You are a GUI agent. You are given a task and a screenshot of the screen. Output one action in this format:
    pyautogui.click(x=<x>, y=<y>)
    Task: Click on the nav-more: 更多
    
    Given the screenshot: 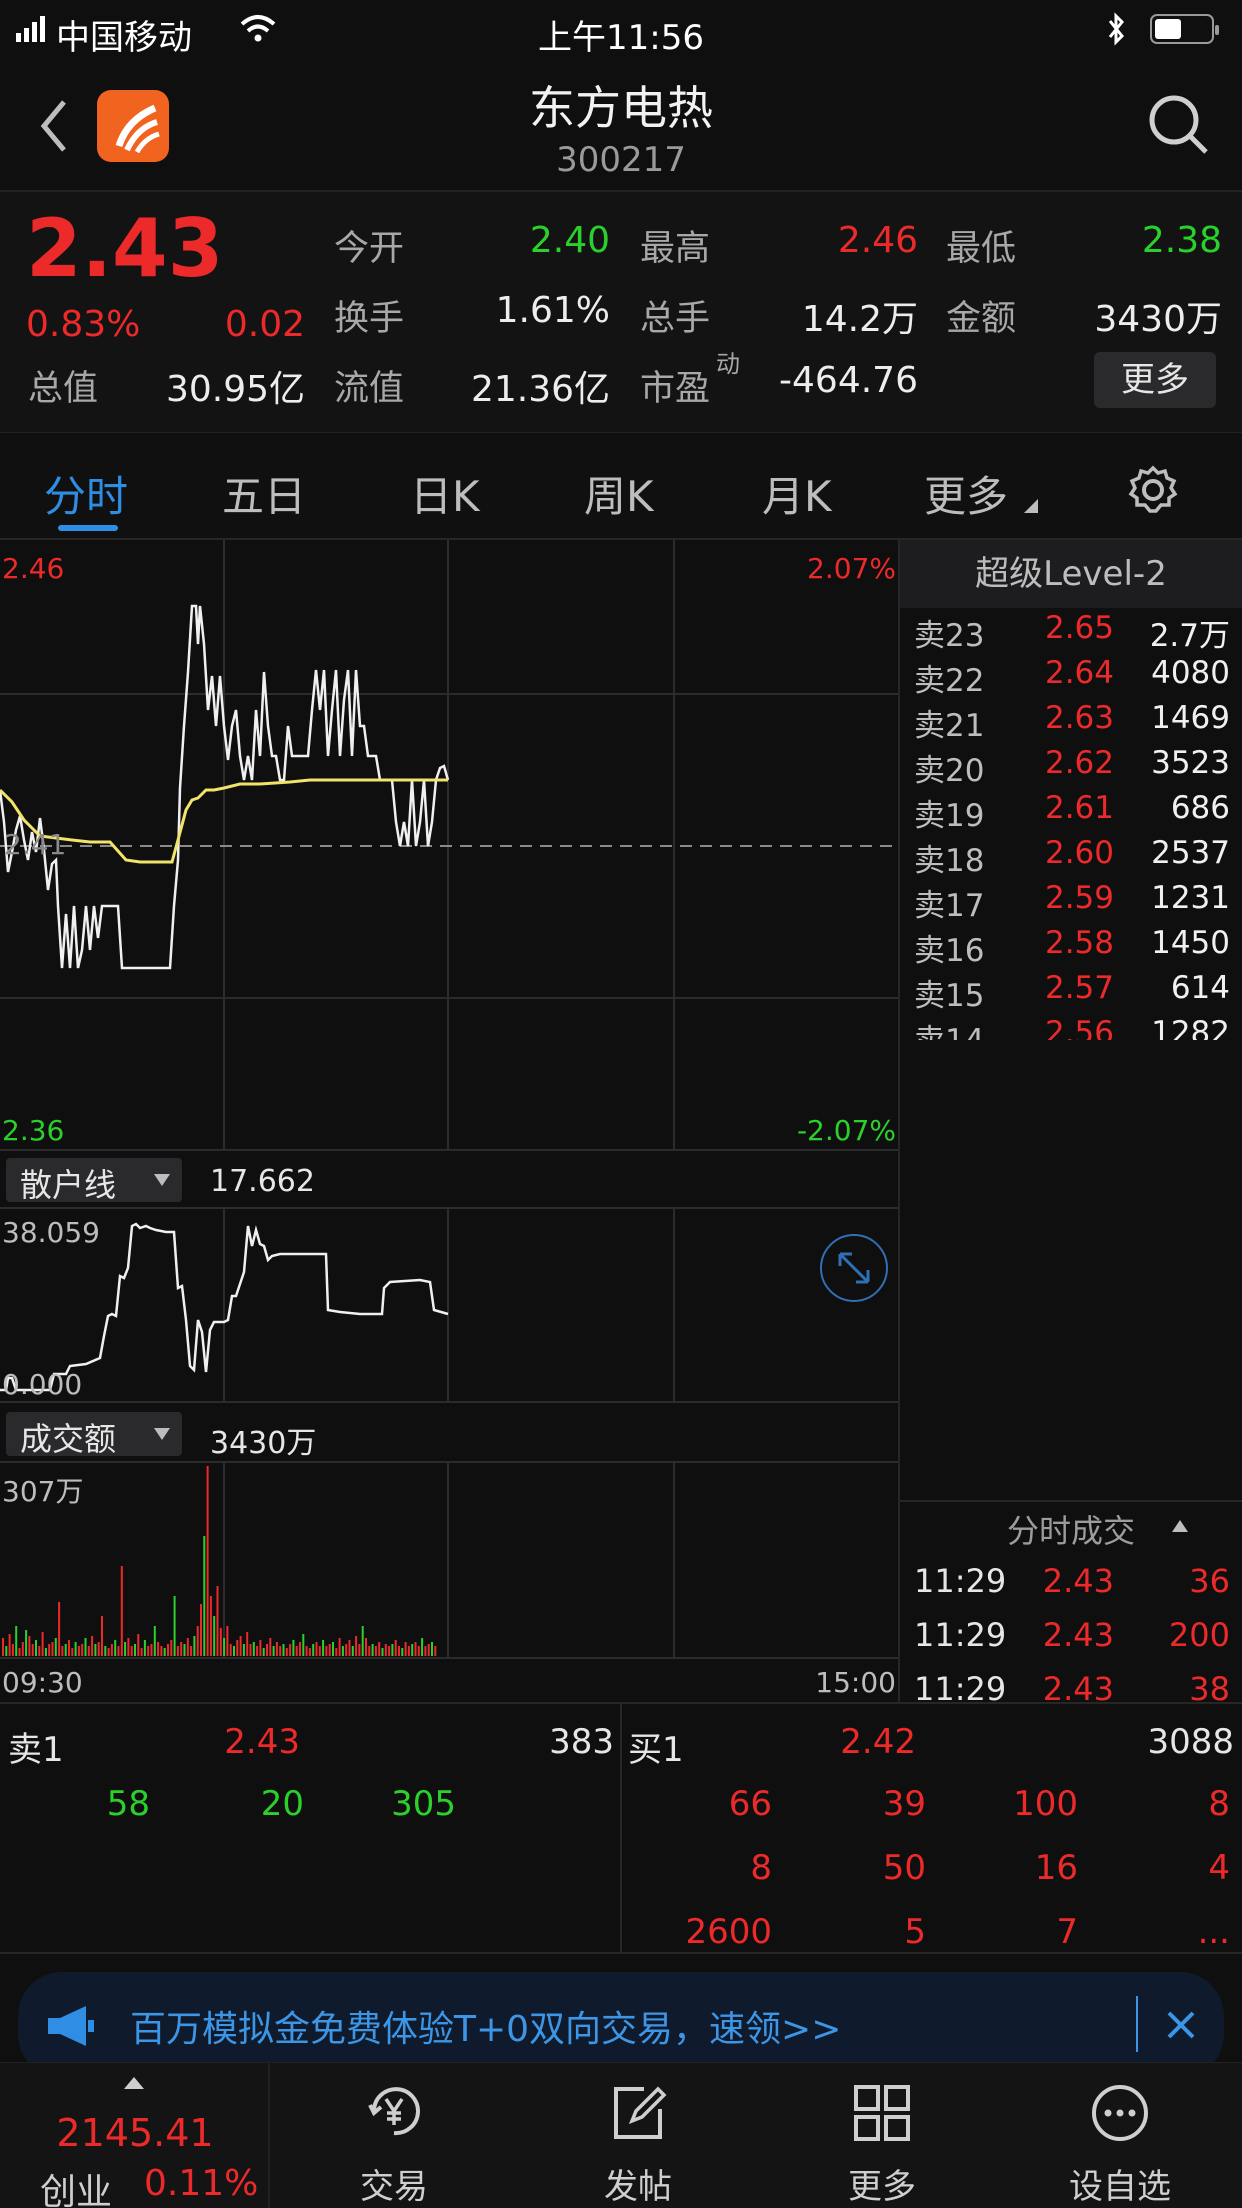 What is the action you would take?
    pyautogui.click(x=882, y=2135)
    